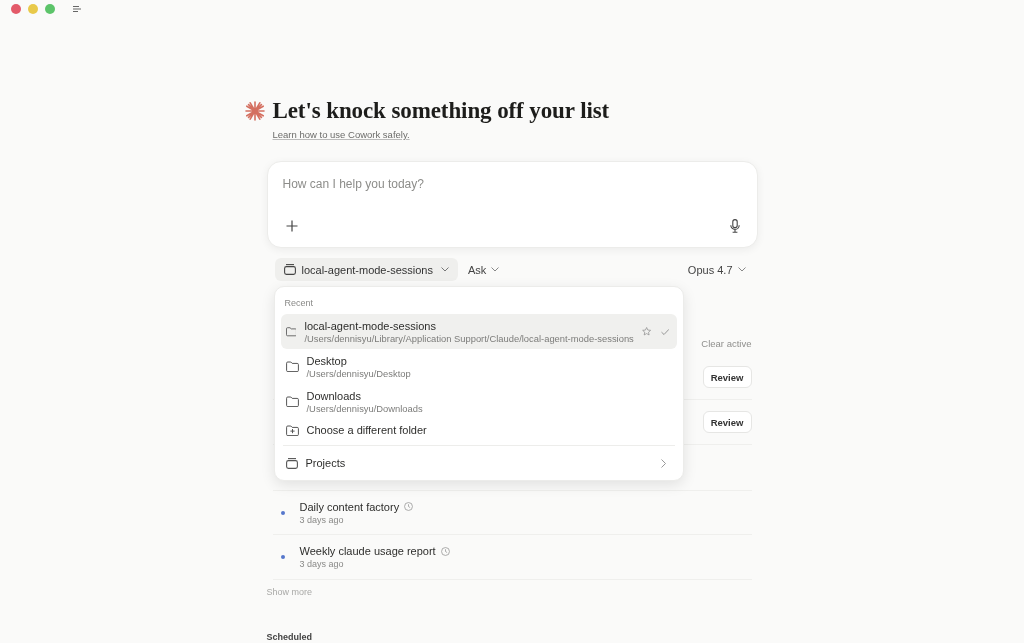 The width and height of the screenshot is (1024, 643). I want to click on plus-icon, so click(291, 226).